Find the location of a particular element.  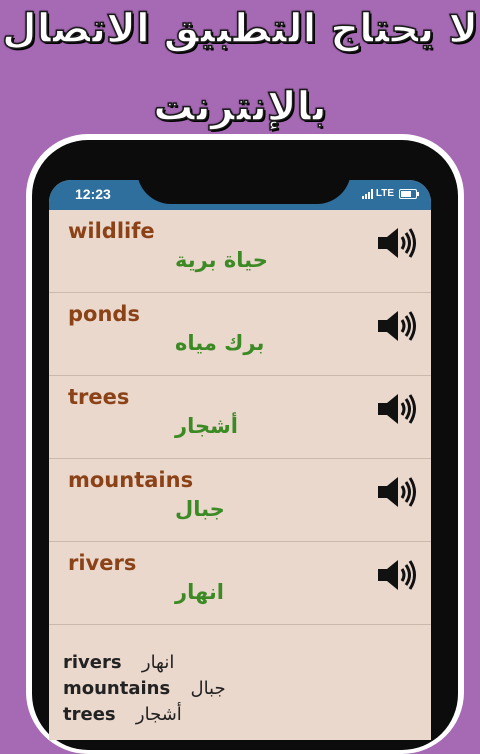

summary-english: rivers is located at coordinates (92, 662).